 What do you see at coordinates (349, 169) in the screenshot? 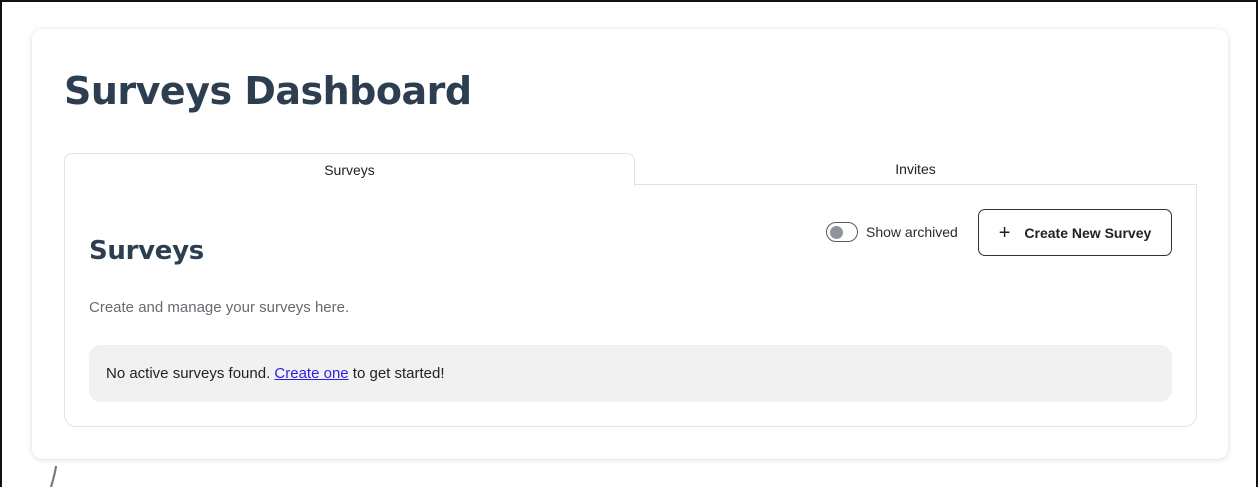
I see `tab-surveys: Surveys` at bounding box center [349, 169].